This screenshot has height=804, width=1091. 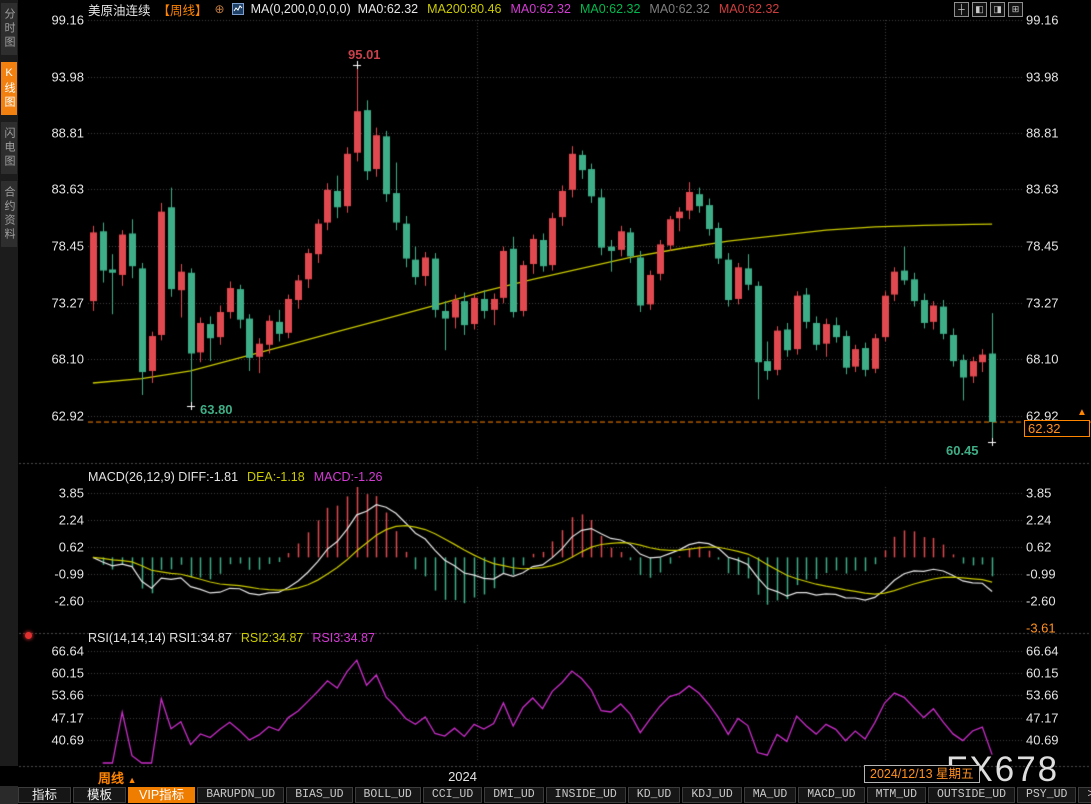 I want to click on sidebar: 分时图 K线图闪电图合约资料, so click(x=9, y=383).